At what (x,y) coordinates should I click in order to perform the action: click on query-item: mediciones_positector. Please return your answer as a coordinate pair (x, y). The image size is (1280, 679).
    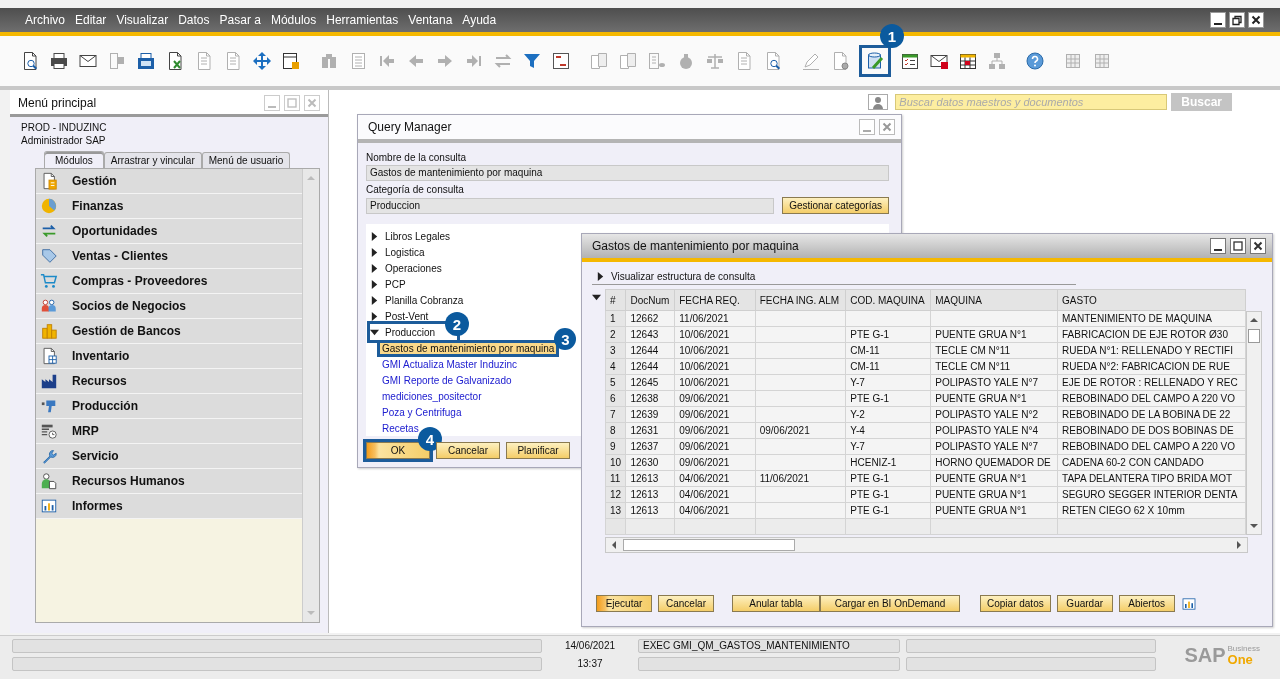
    Looking at the image, I should click on (432, 396).